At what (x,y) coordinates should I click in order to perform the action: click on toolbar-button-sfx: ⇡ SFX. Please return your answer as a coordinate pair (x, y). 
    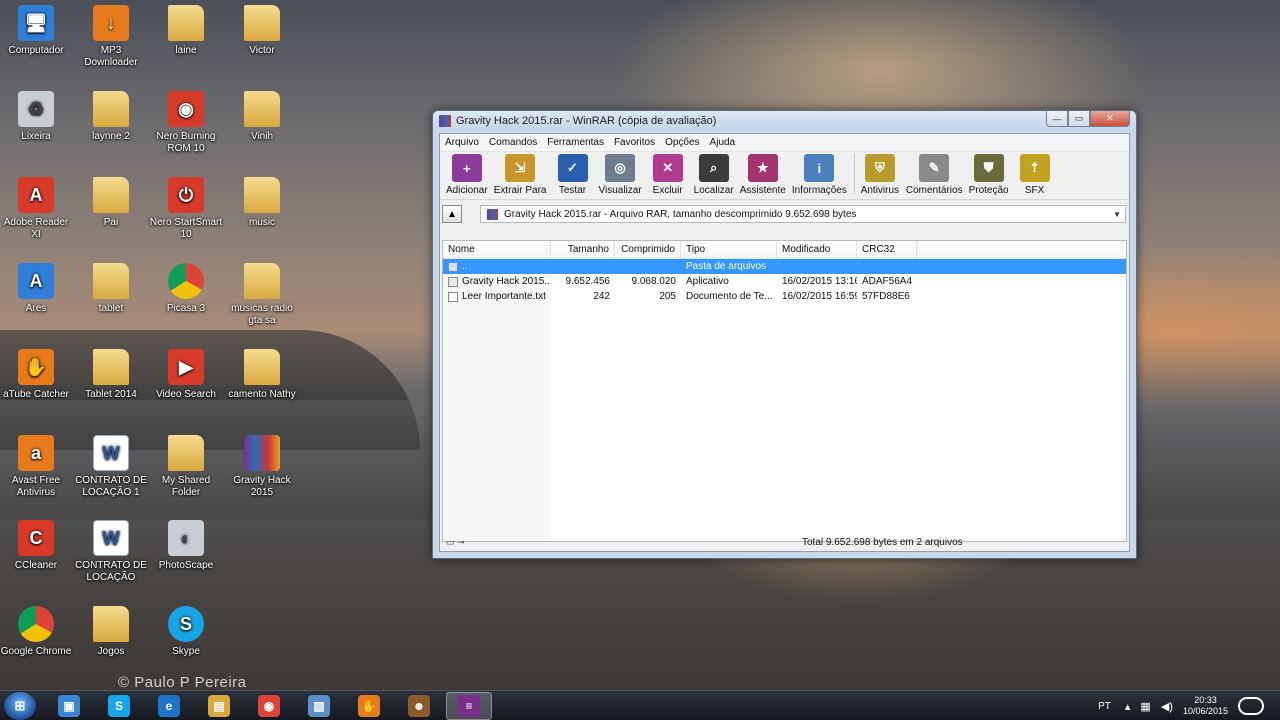
    Looking at the image, I should click on (1035, 175).